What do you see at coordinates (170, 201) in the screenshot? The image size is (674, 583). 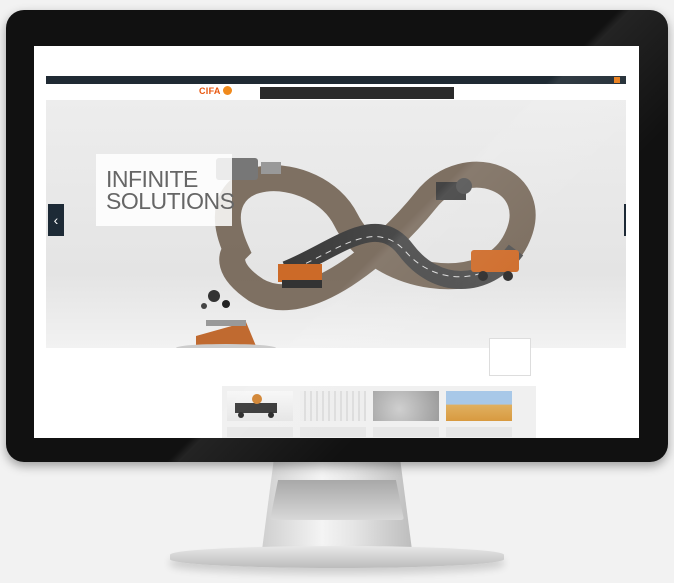 I see `hero-title-line2: SOLUTIONS` at bounding box center [170, 201].